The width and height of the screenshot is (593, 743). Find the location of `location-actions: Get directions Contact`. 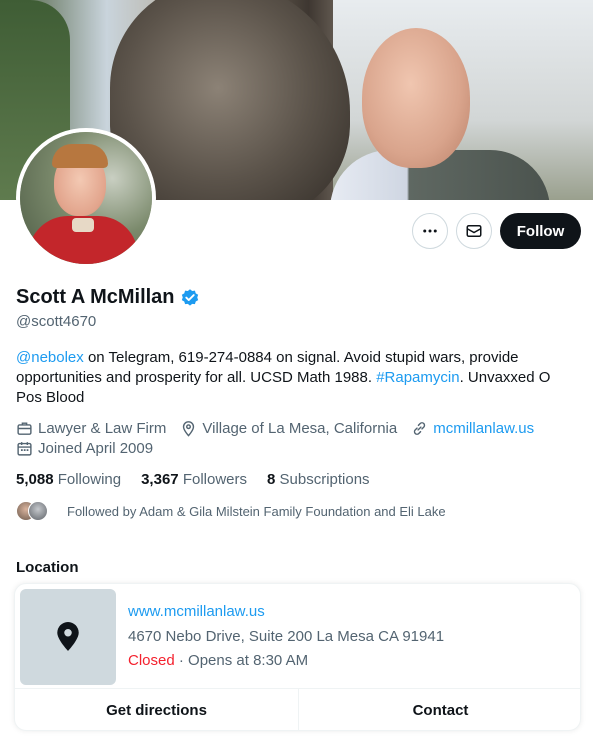

location-actions: Get directions Contact is located at coordinates (297, 709).